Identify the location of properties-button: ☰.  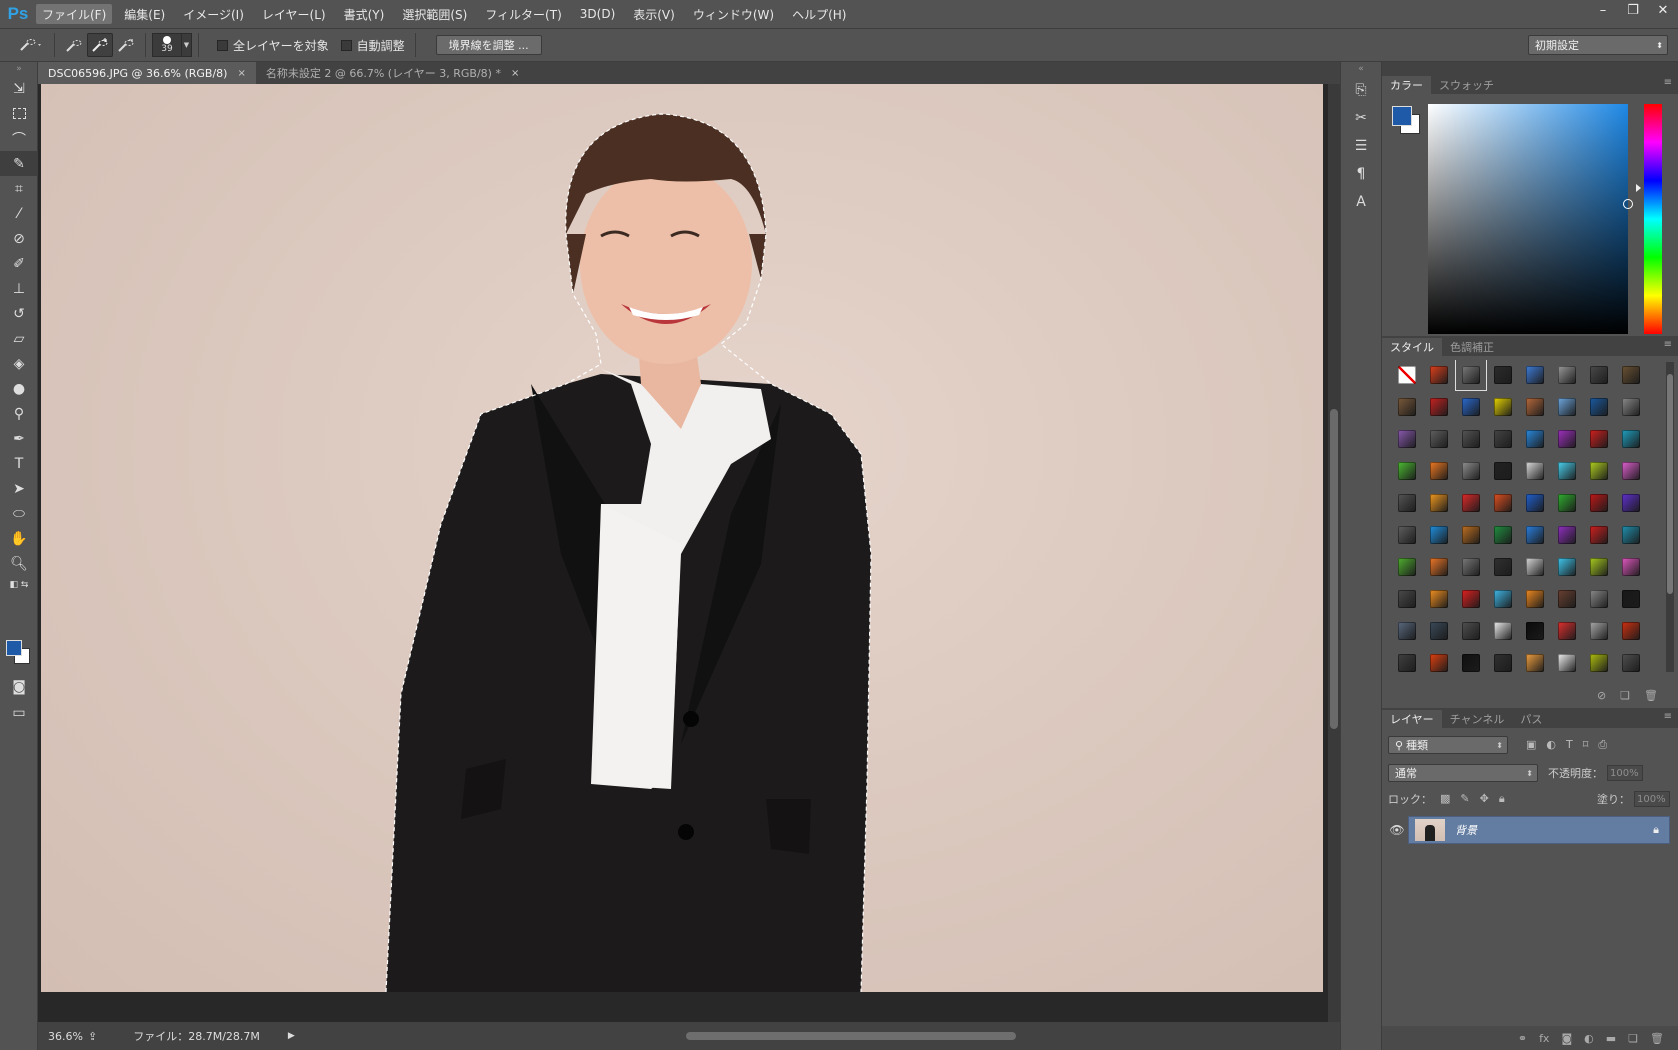
(1361, 146).